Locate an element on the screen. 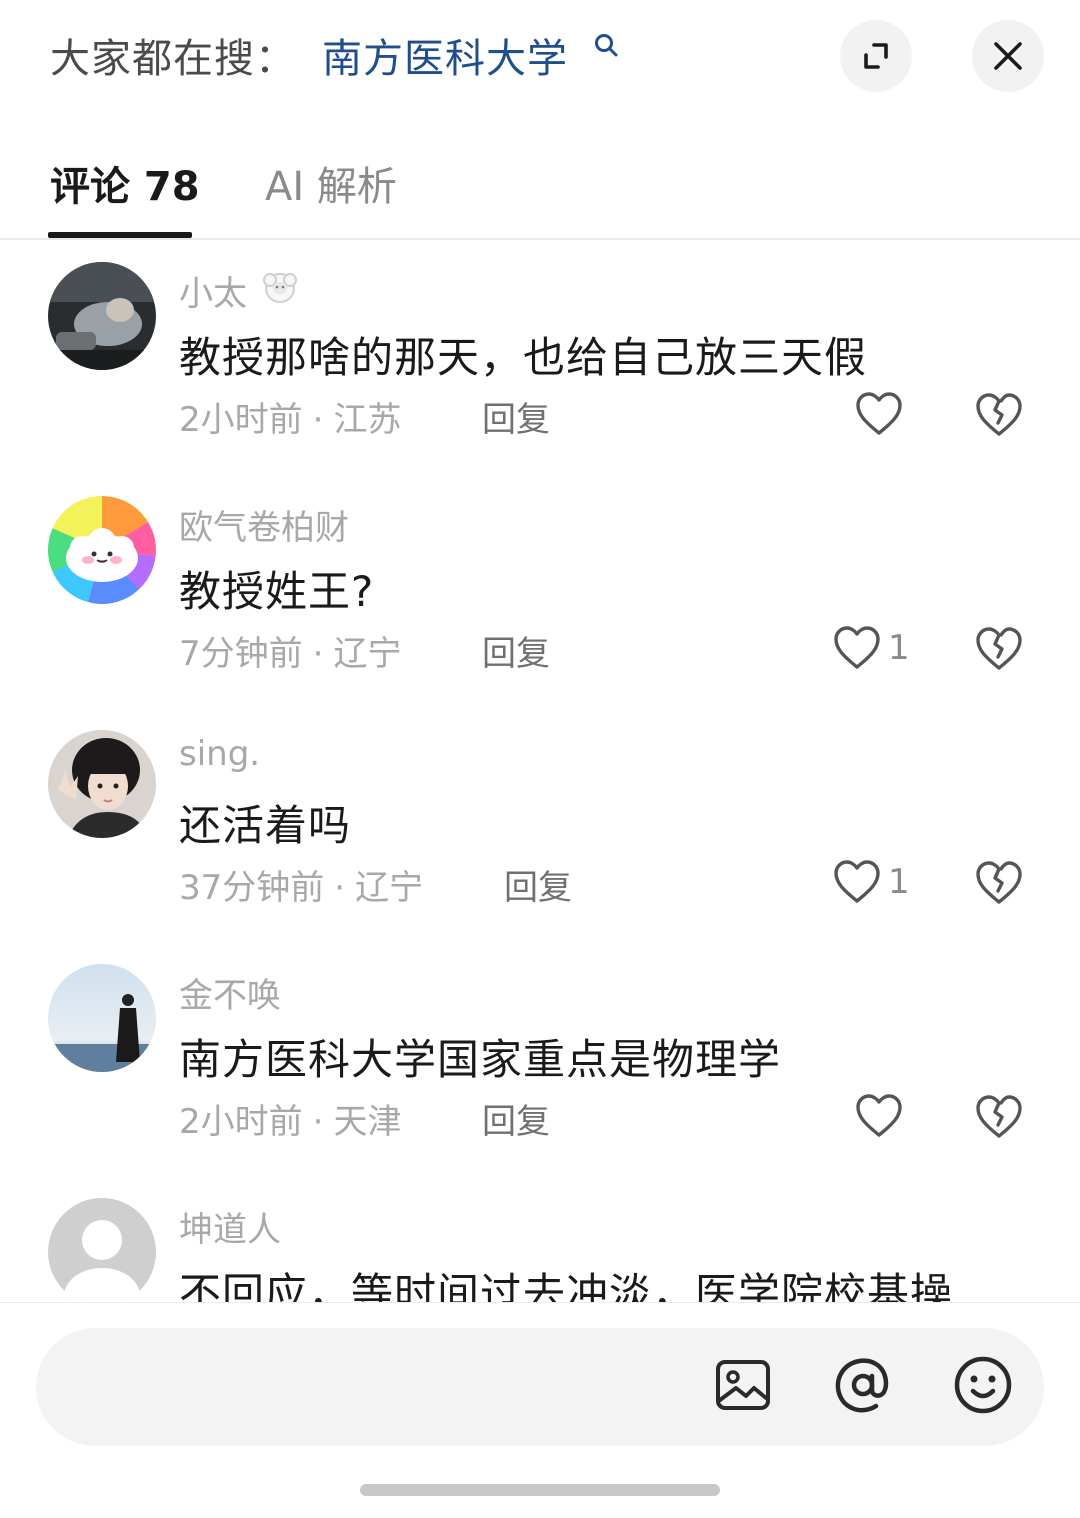 The image size is (1080, 1518). close-button is located at coordinates (1008, 56).